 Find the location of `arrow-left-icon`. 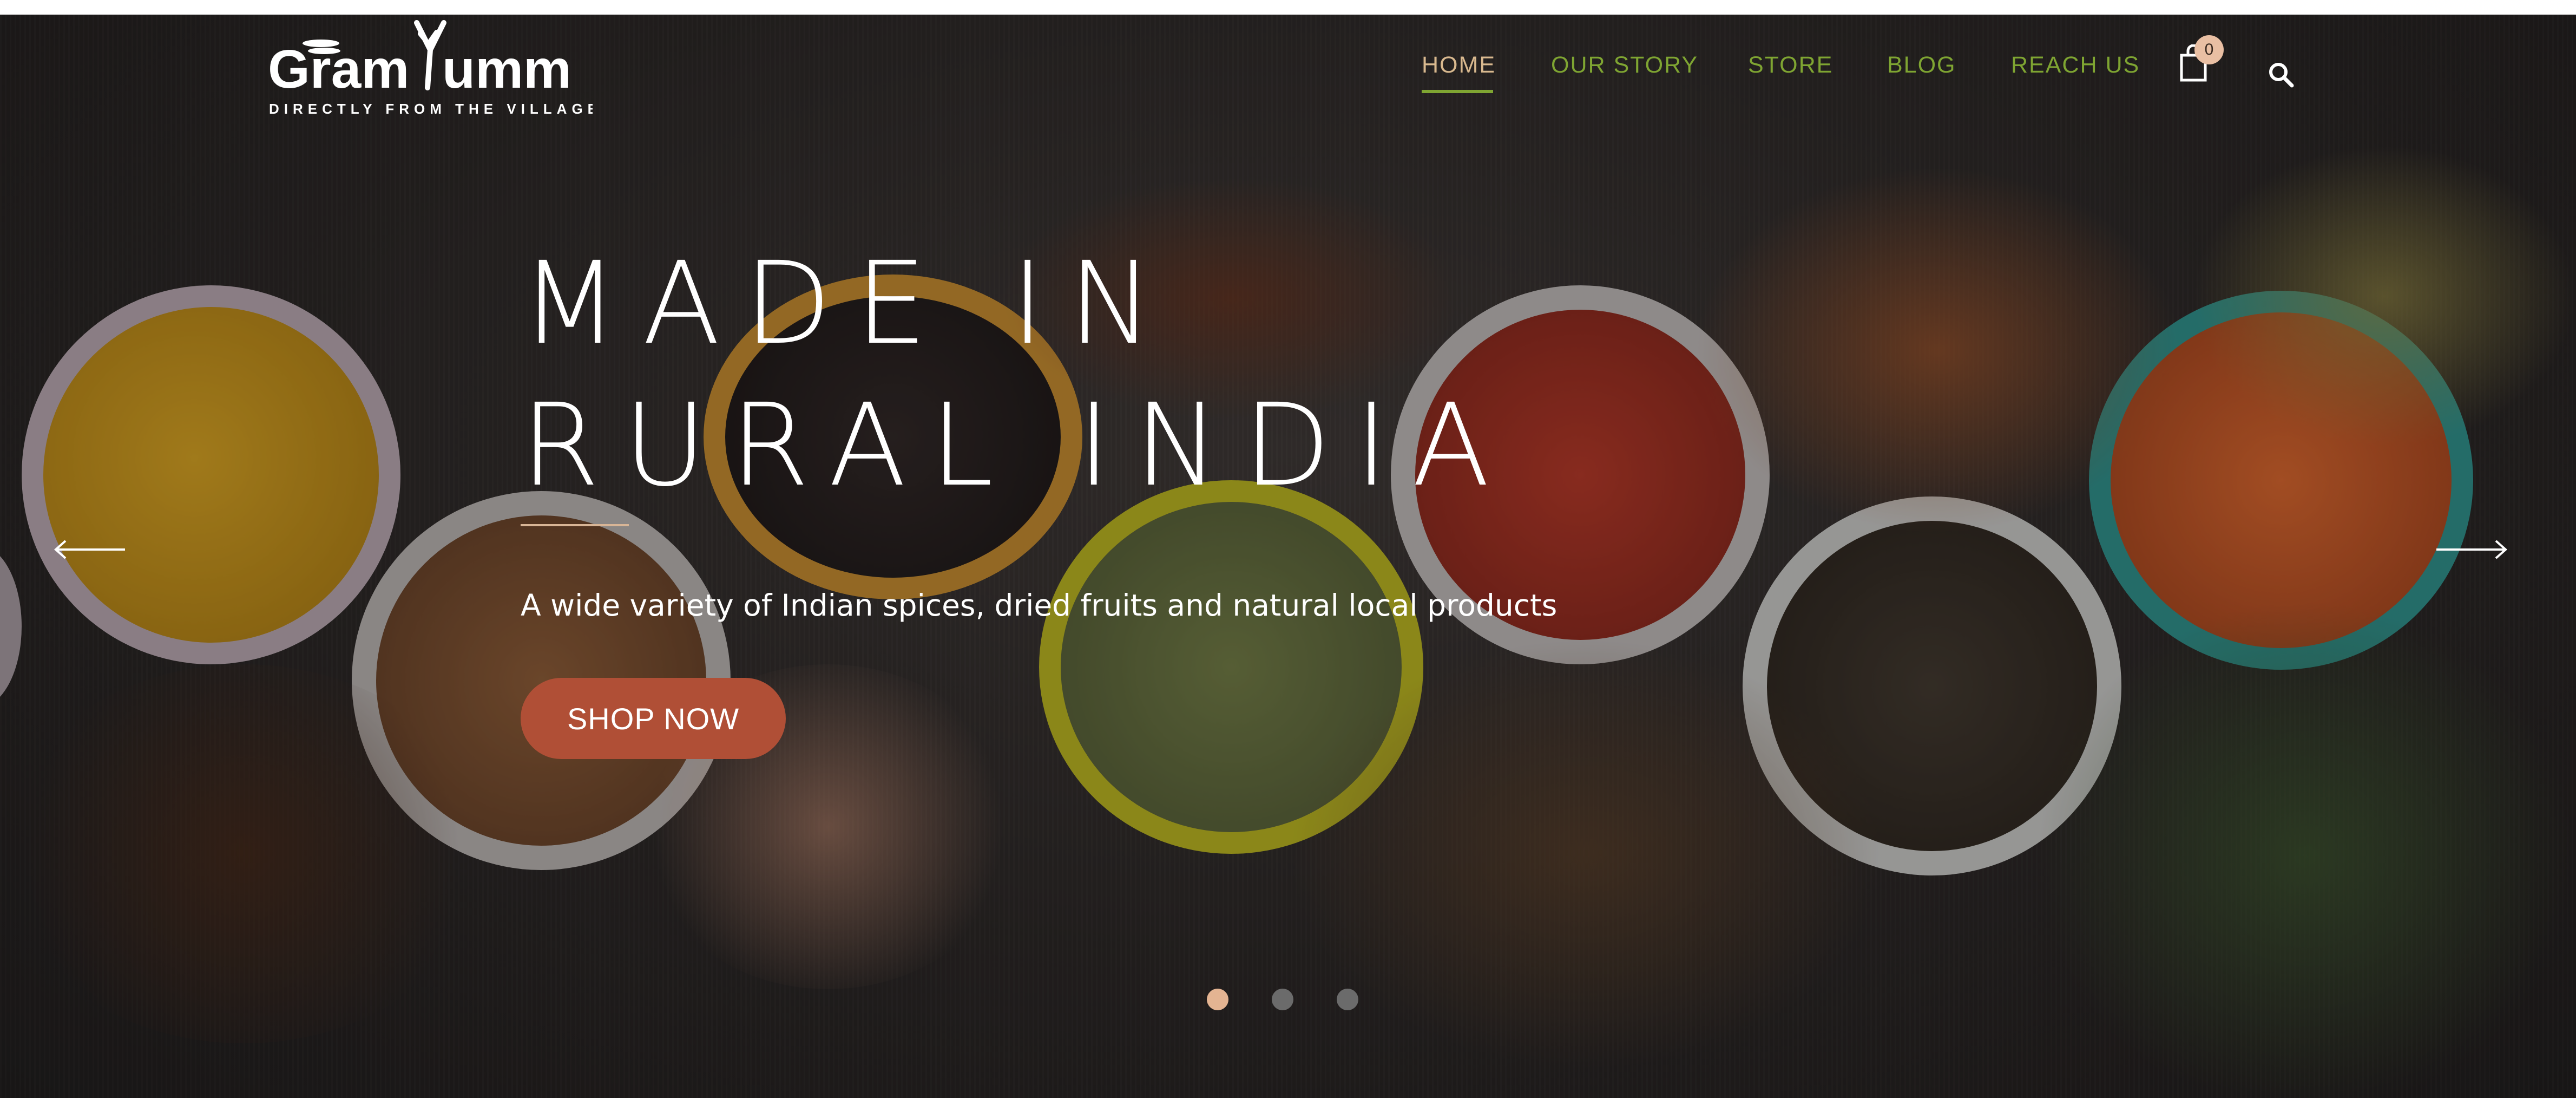

arrow-left-icon is located at coordinates (89, 549).